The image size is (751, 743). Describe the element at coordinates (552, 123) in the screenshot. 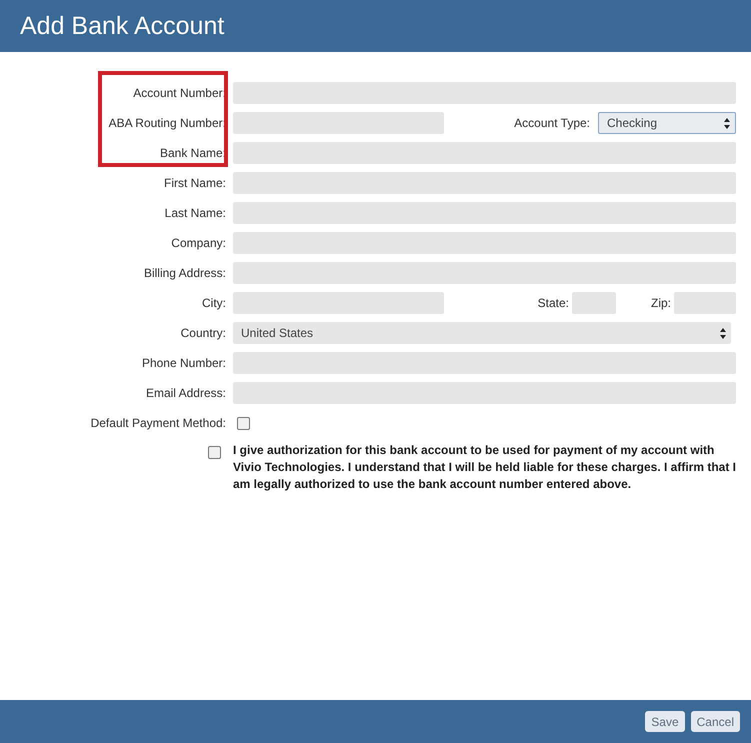

I see `field-label: Account Type:` at that location.